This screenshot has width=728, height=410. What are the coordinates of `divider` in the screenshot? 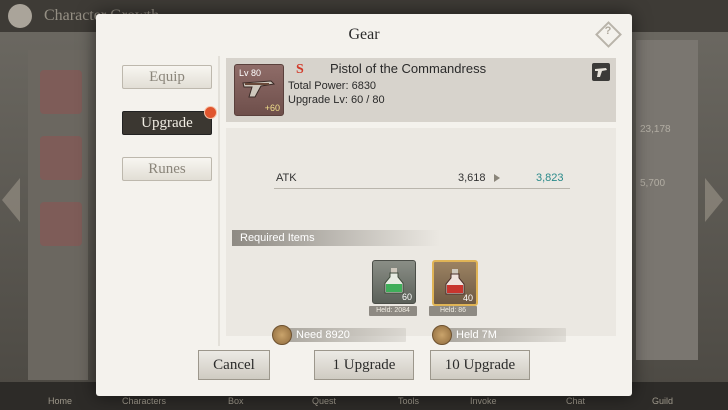 It's located at (219, 201).